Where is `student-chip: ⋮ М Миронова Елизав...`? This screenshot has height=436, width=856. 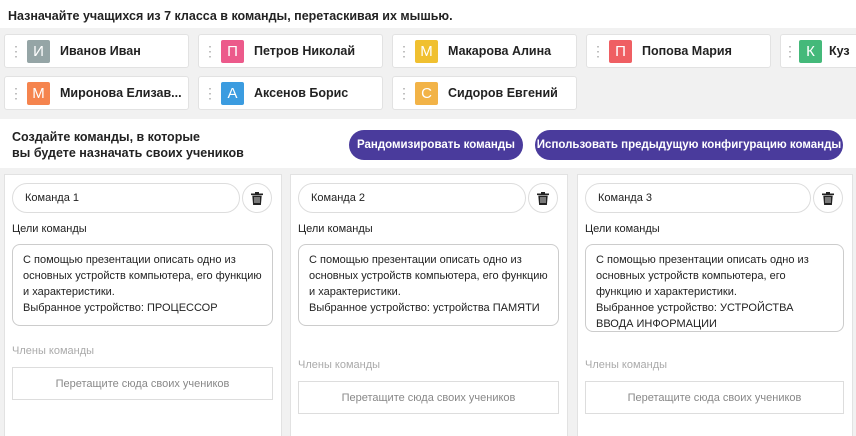
student-chip: ⋮ М Миронова Елизав... is located at coordinates (96, 93).